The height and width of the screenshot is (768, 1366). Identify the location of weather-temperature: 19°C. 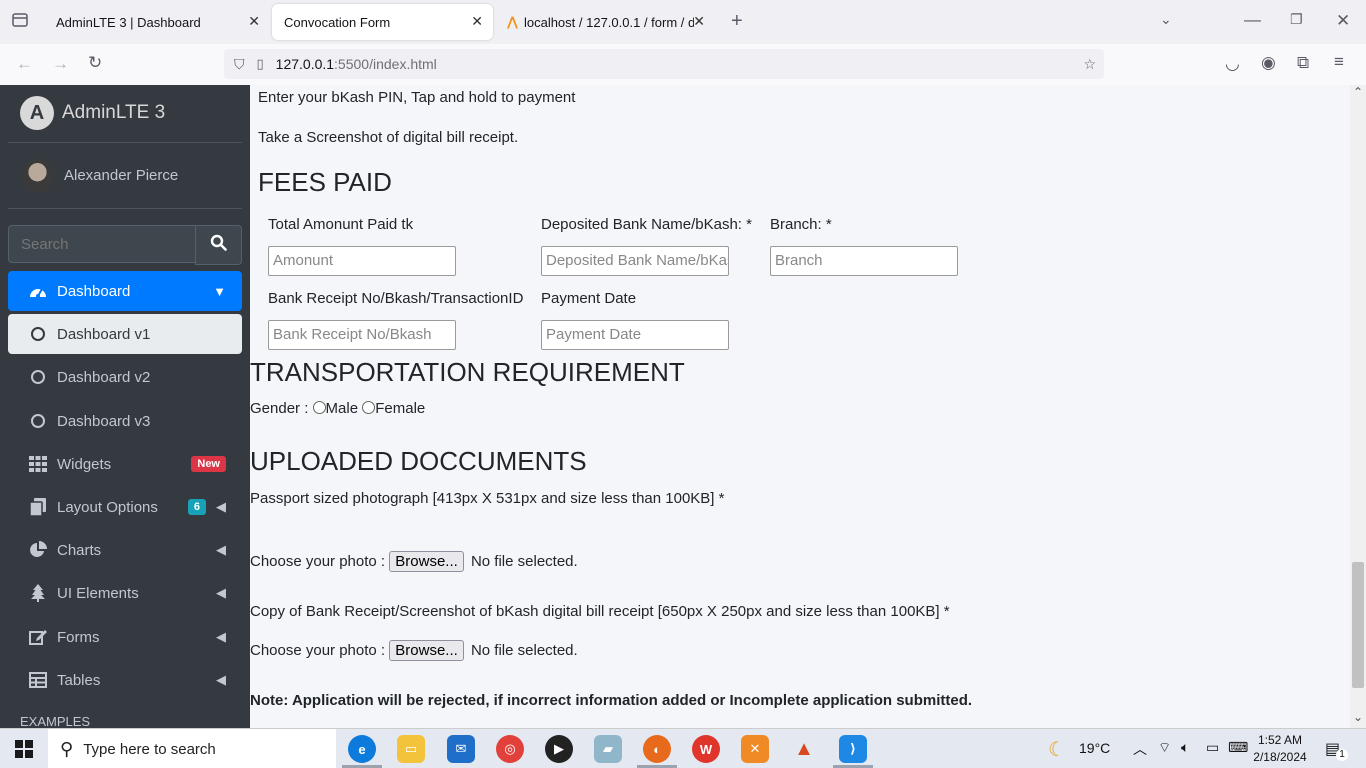
(1094, 748).